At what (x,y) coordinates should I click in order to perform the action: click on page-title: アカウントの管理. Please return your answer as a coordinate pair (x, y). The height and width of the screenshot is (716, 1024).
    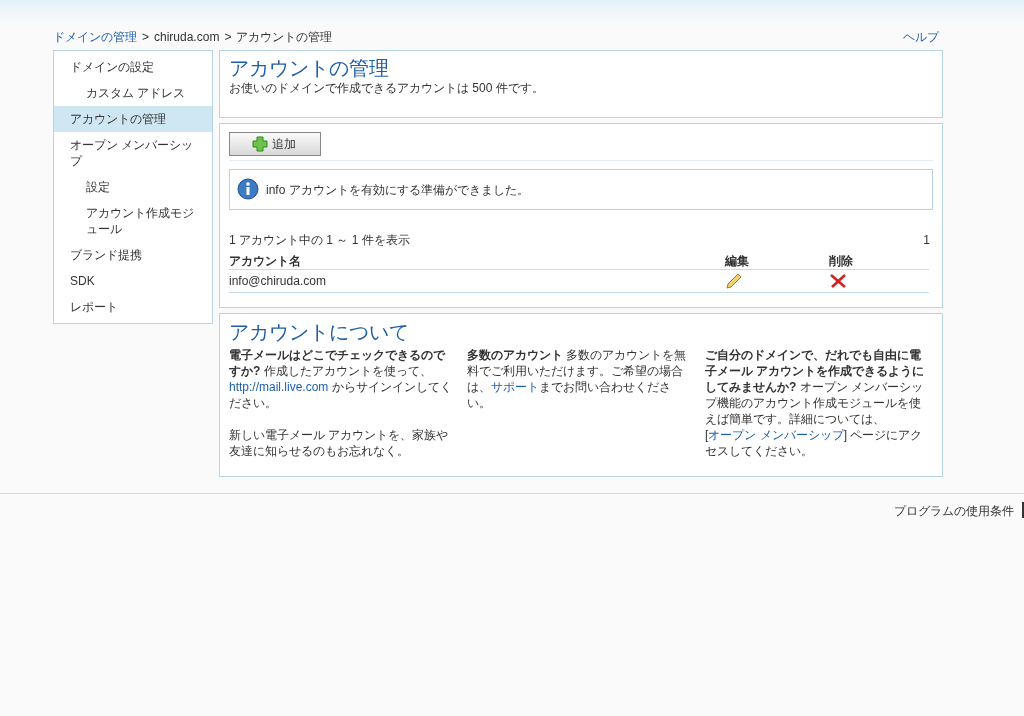
    Looking at the image, I should click on (309, 68).